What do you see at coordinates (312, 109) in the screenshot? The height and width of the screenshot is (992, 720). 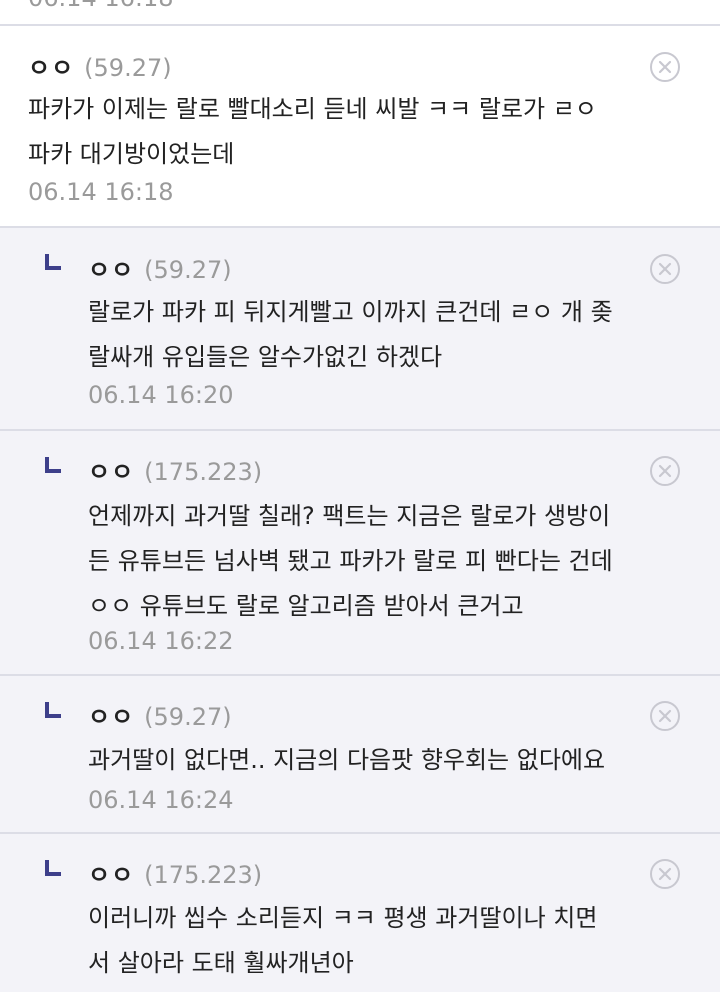 I see `comment-text-line: 파카가 이제는 랄로 빨대소리 듣네 씨발 ㅋㅋ 랄로가 ㄹㅇ` at bounding box center [312, 109].